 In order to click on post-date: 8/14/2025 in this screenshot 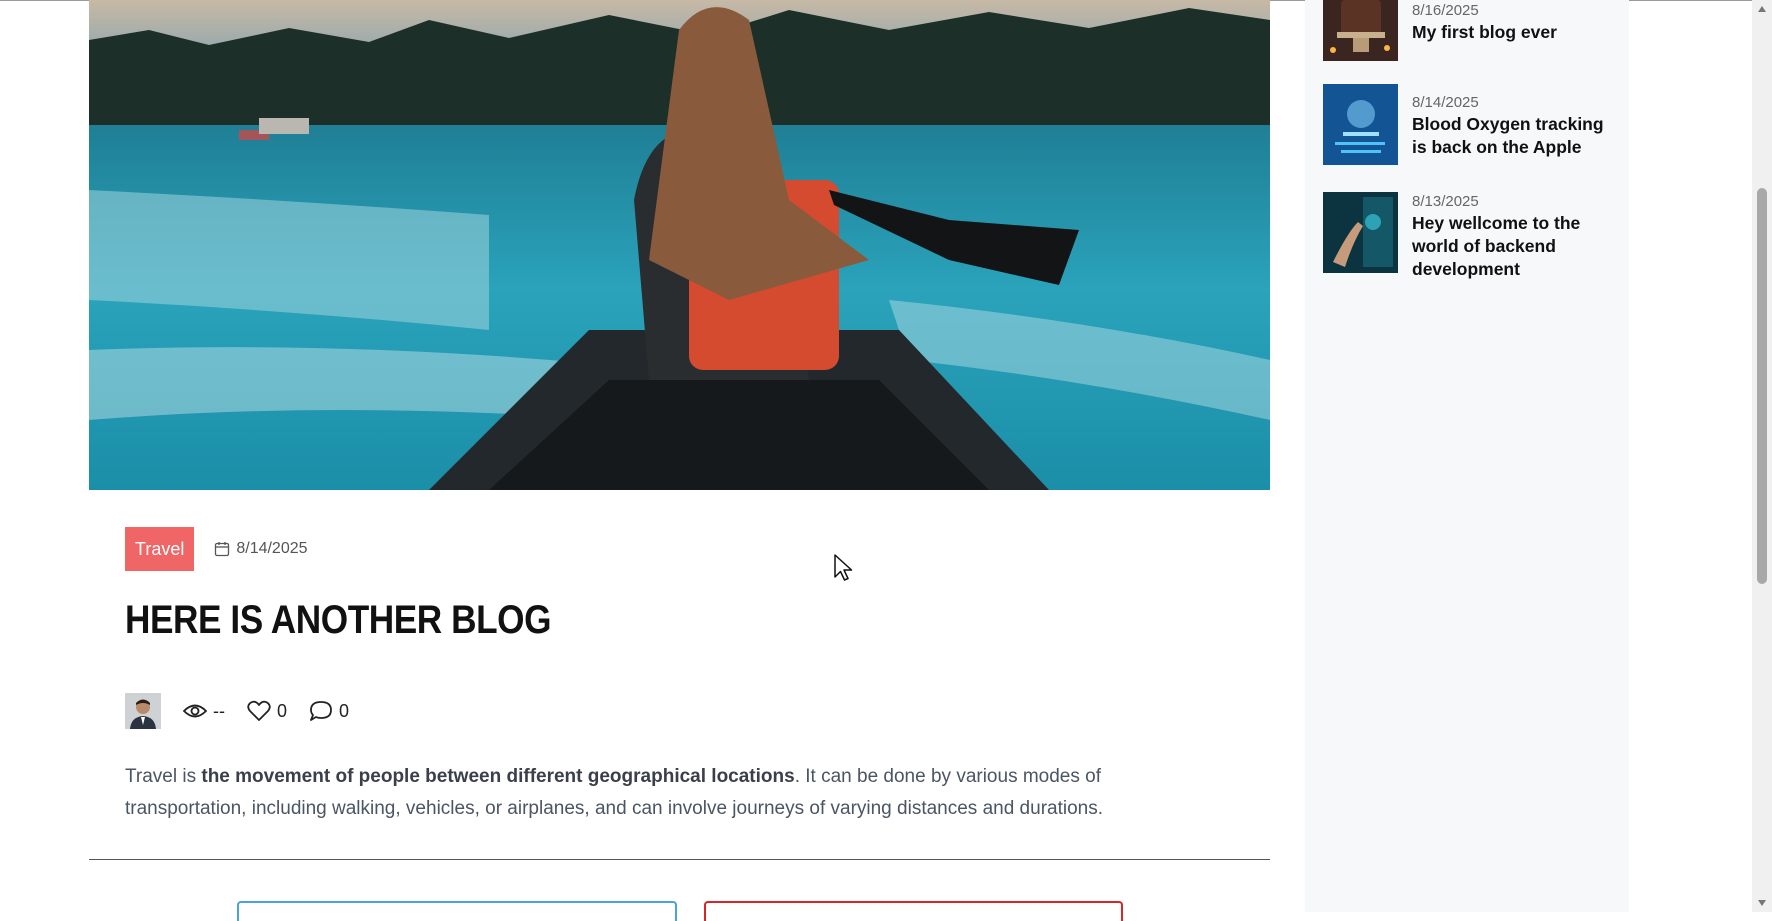, I will do `click(261, 549)`.